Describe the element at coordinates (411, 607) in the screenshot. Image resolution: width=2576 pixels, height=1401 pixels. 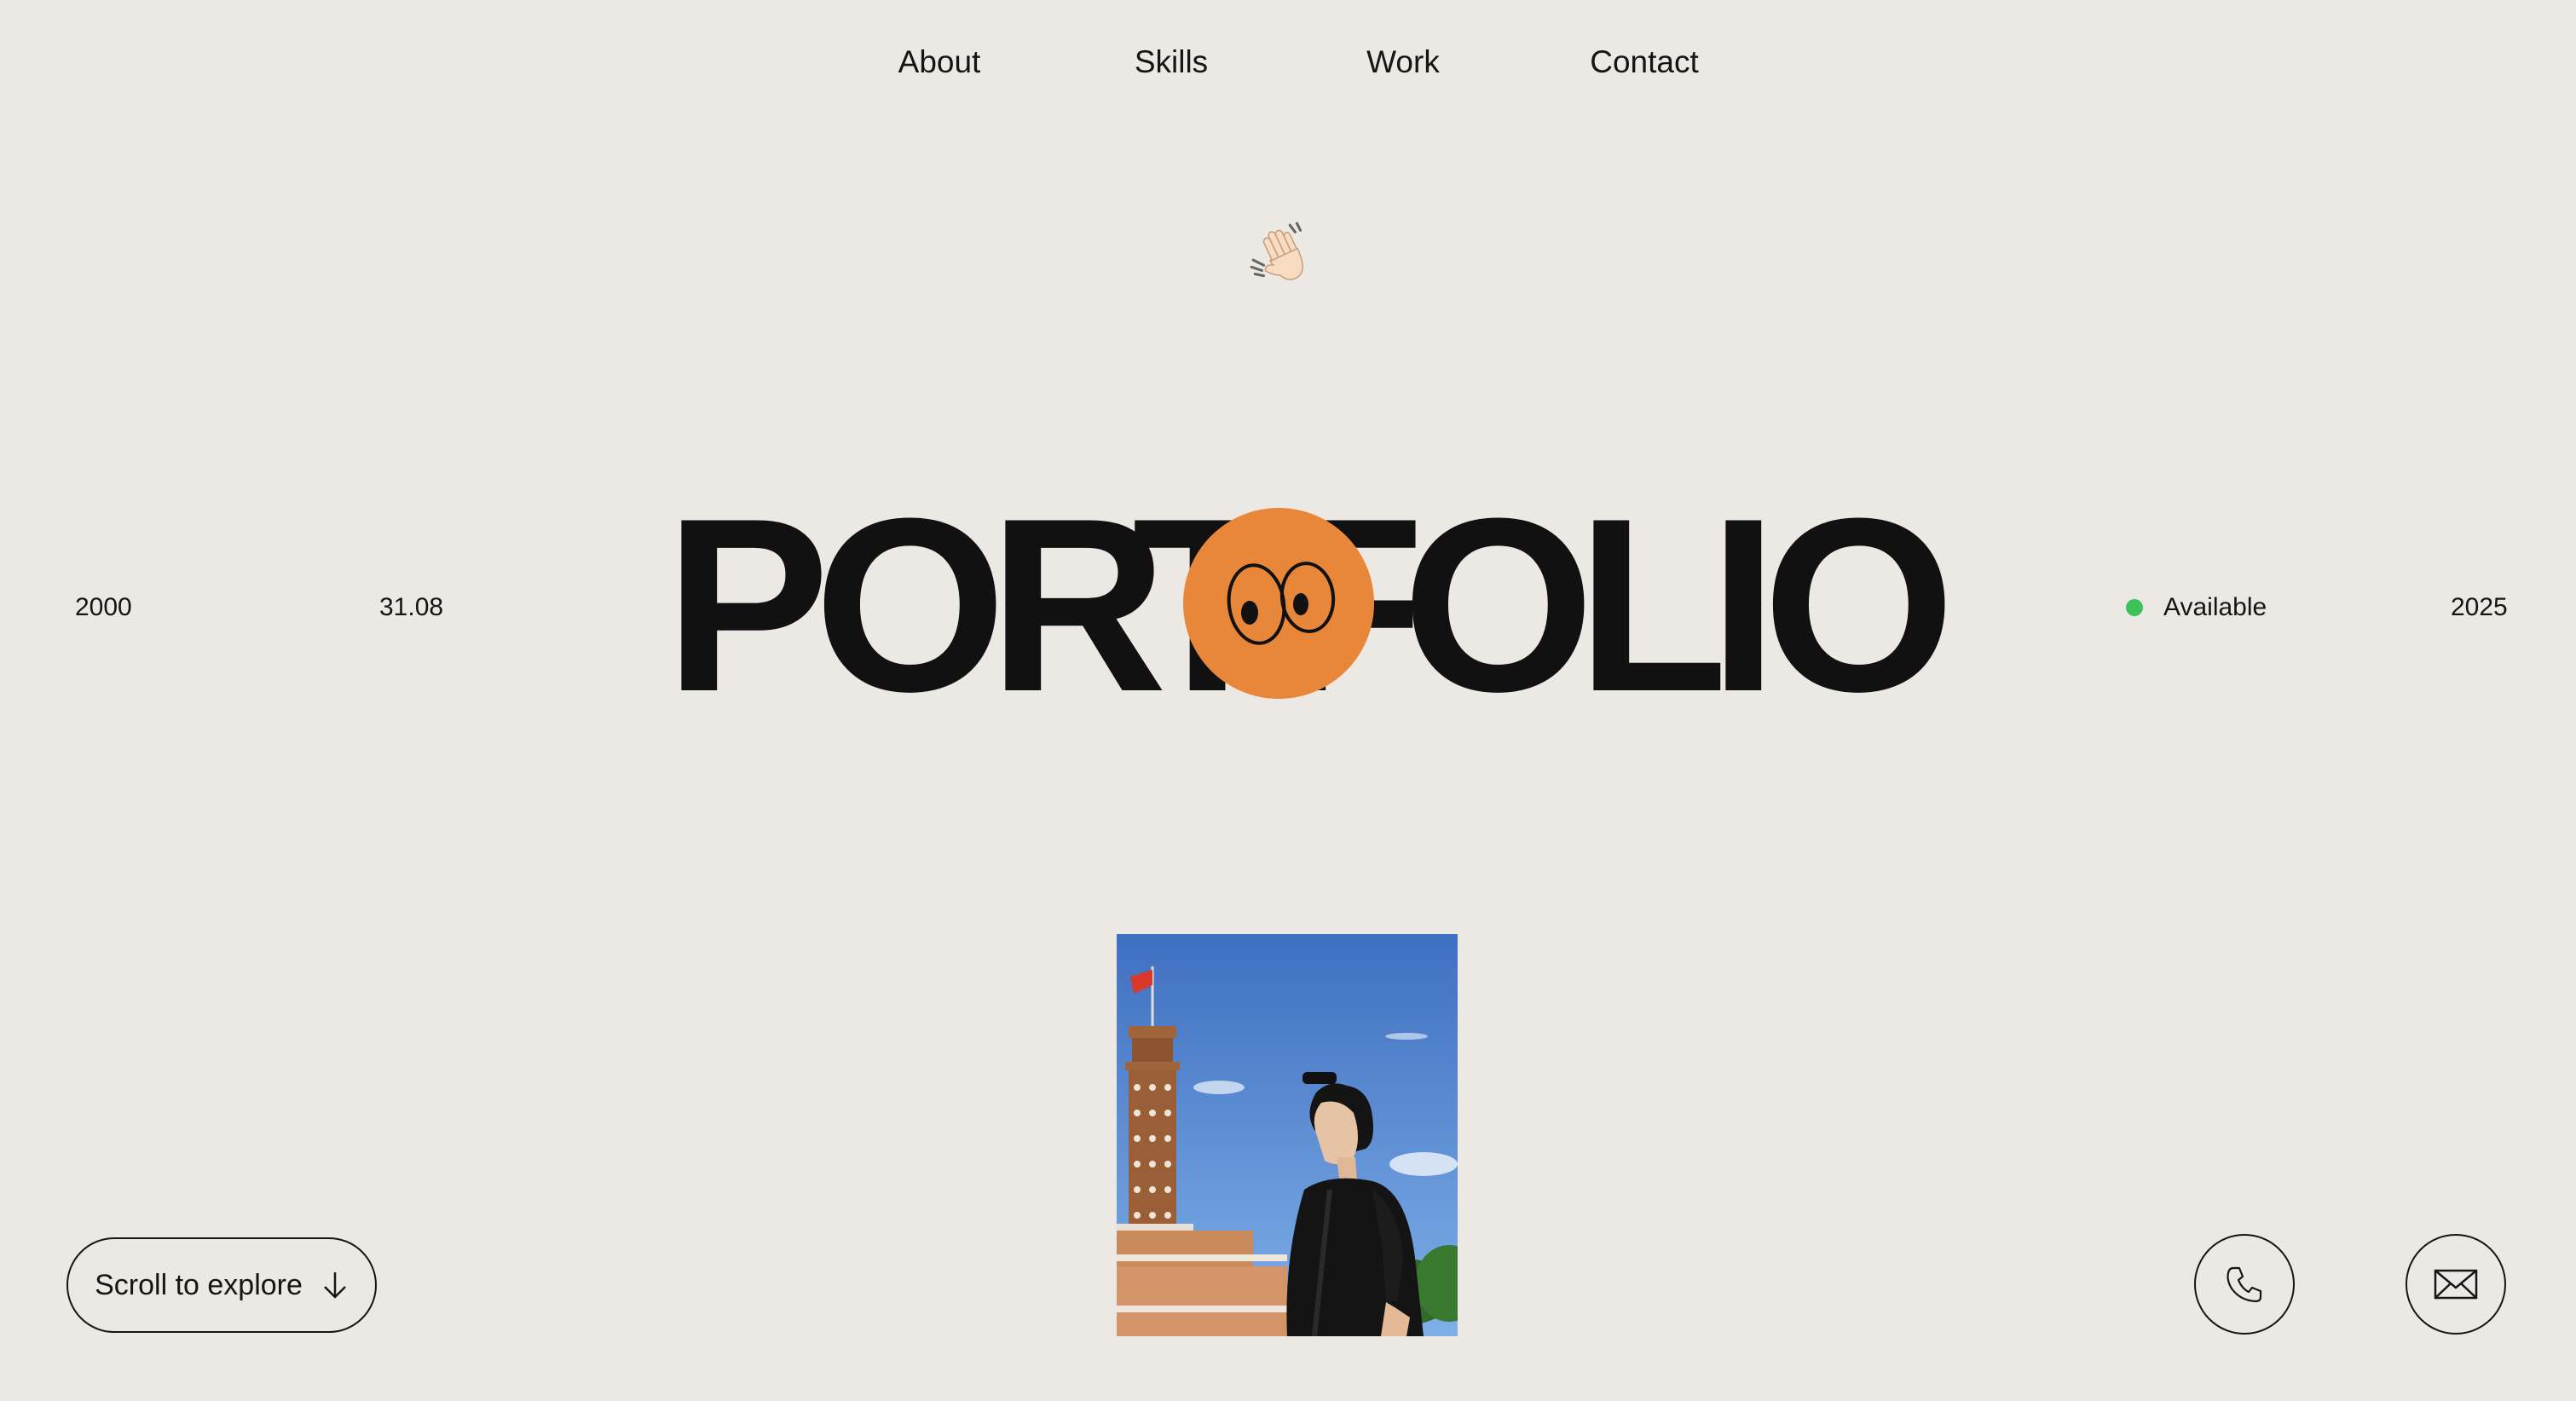
I see `birth-date: 31.08` at that location.